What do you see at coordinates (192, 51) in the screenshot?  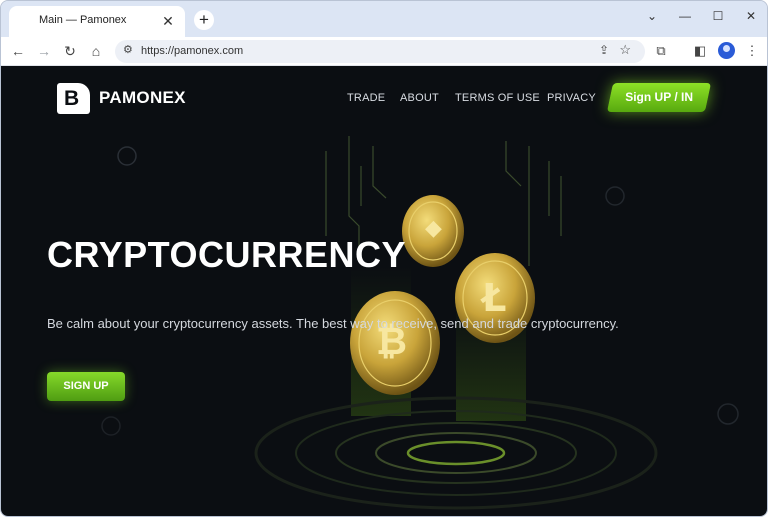 I see `address-url: https://pamonex.com` at bounding box center [192, 51].